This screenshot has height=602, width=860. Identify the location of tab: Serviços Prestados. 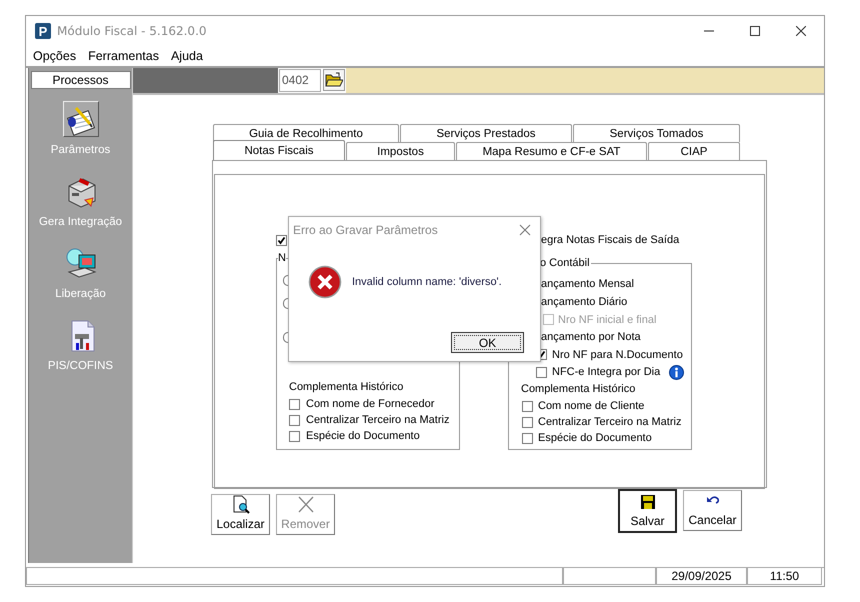
(486, 133).